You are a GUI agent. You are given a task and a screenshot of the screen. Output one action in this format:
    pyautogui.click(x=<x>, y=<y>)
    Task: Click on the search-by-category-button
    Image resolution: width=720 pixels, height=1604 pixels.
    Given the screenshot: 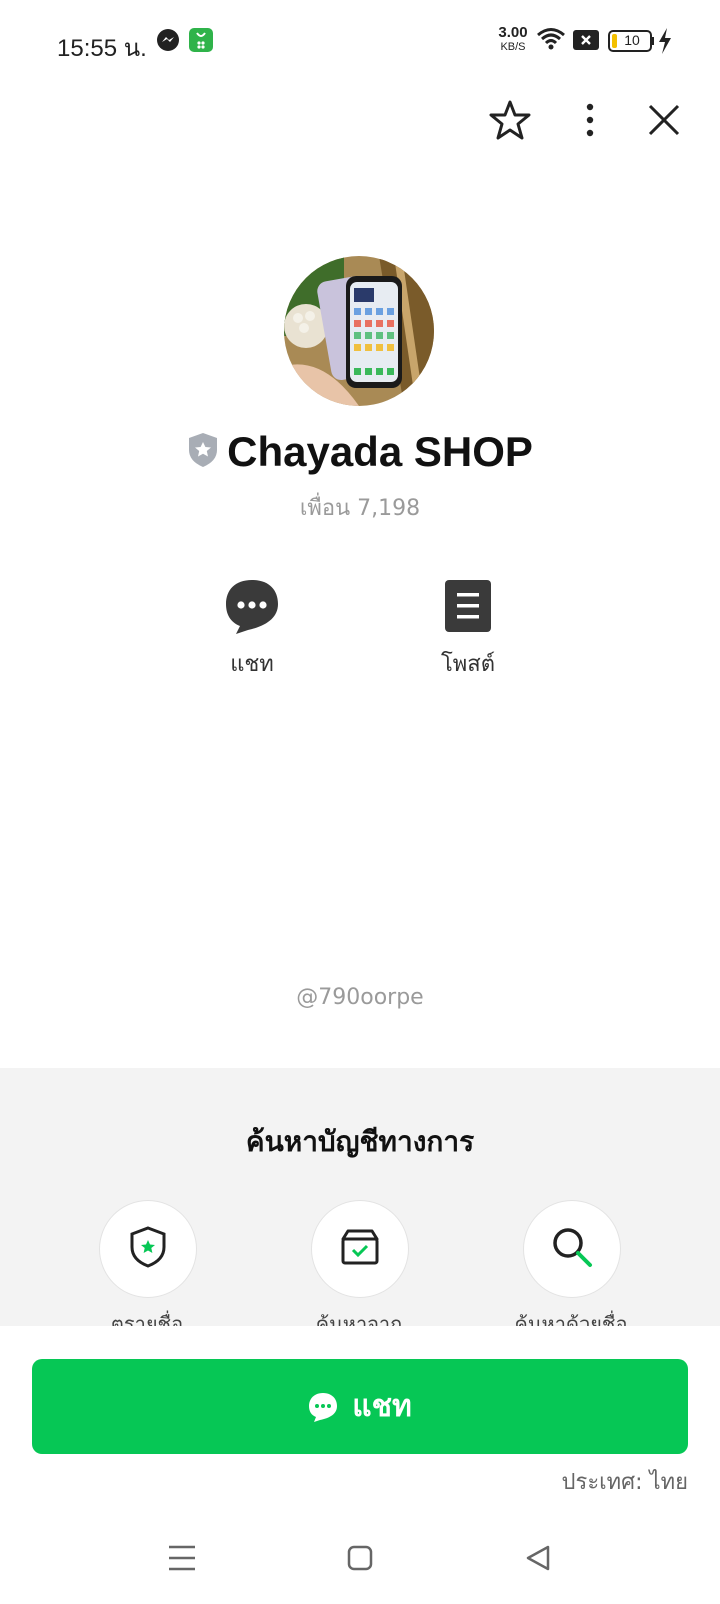 What is the action you would take?
    pyautogui.click(x=360, y=1249)
    